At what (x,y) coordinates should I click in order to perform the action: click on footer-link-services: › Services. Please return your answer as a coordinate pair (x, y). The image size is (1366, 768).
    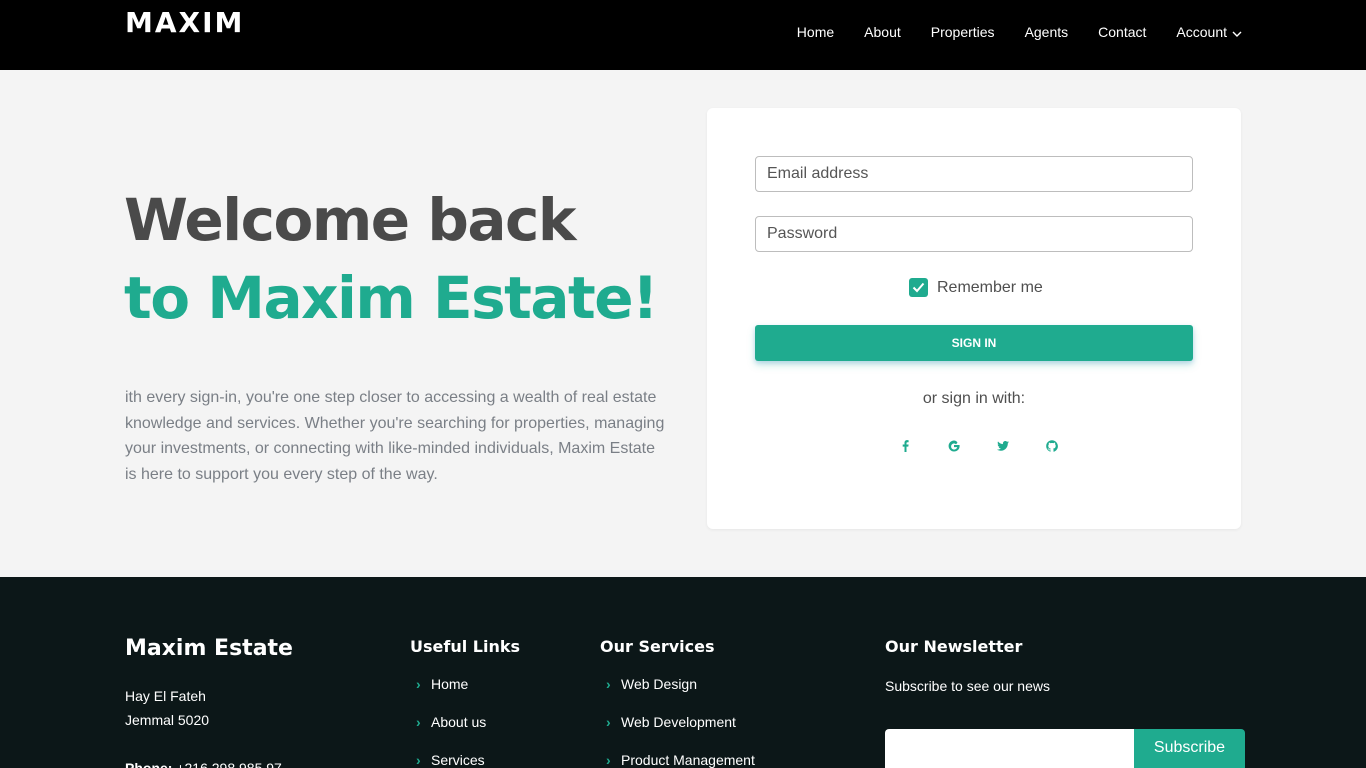
    Looking at the image, I should click on (451, 760).